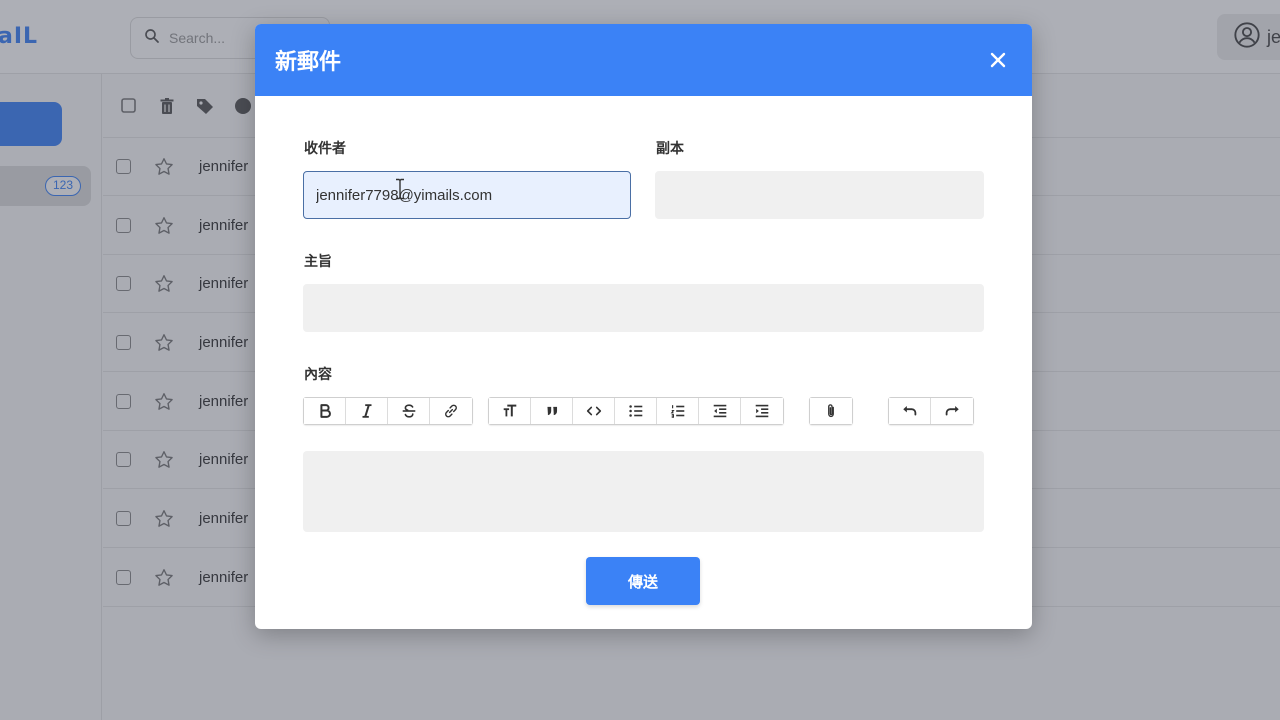  I want to click on close-icon, so click(998, 60).